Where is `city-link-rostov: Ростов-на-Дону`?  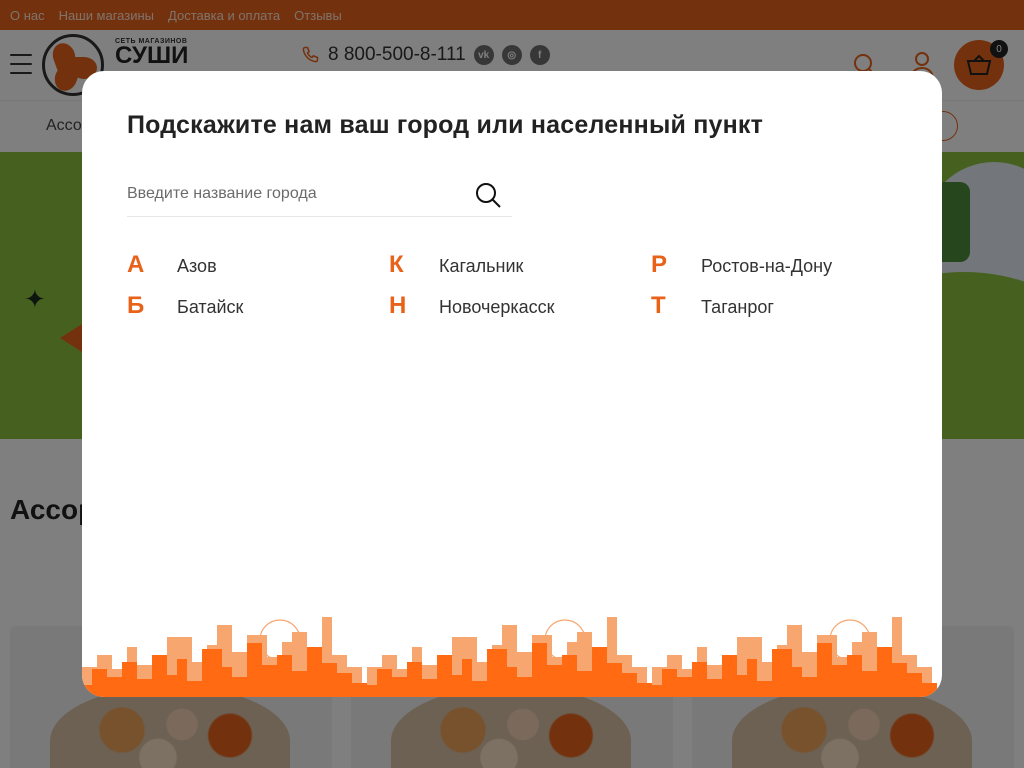
city-link-rostov: Ростов-на-Дону is located at coordinates (766, 266).